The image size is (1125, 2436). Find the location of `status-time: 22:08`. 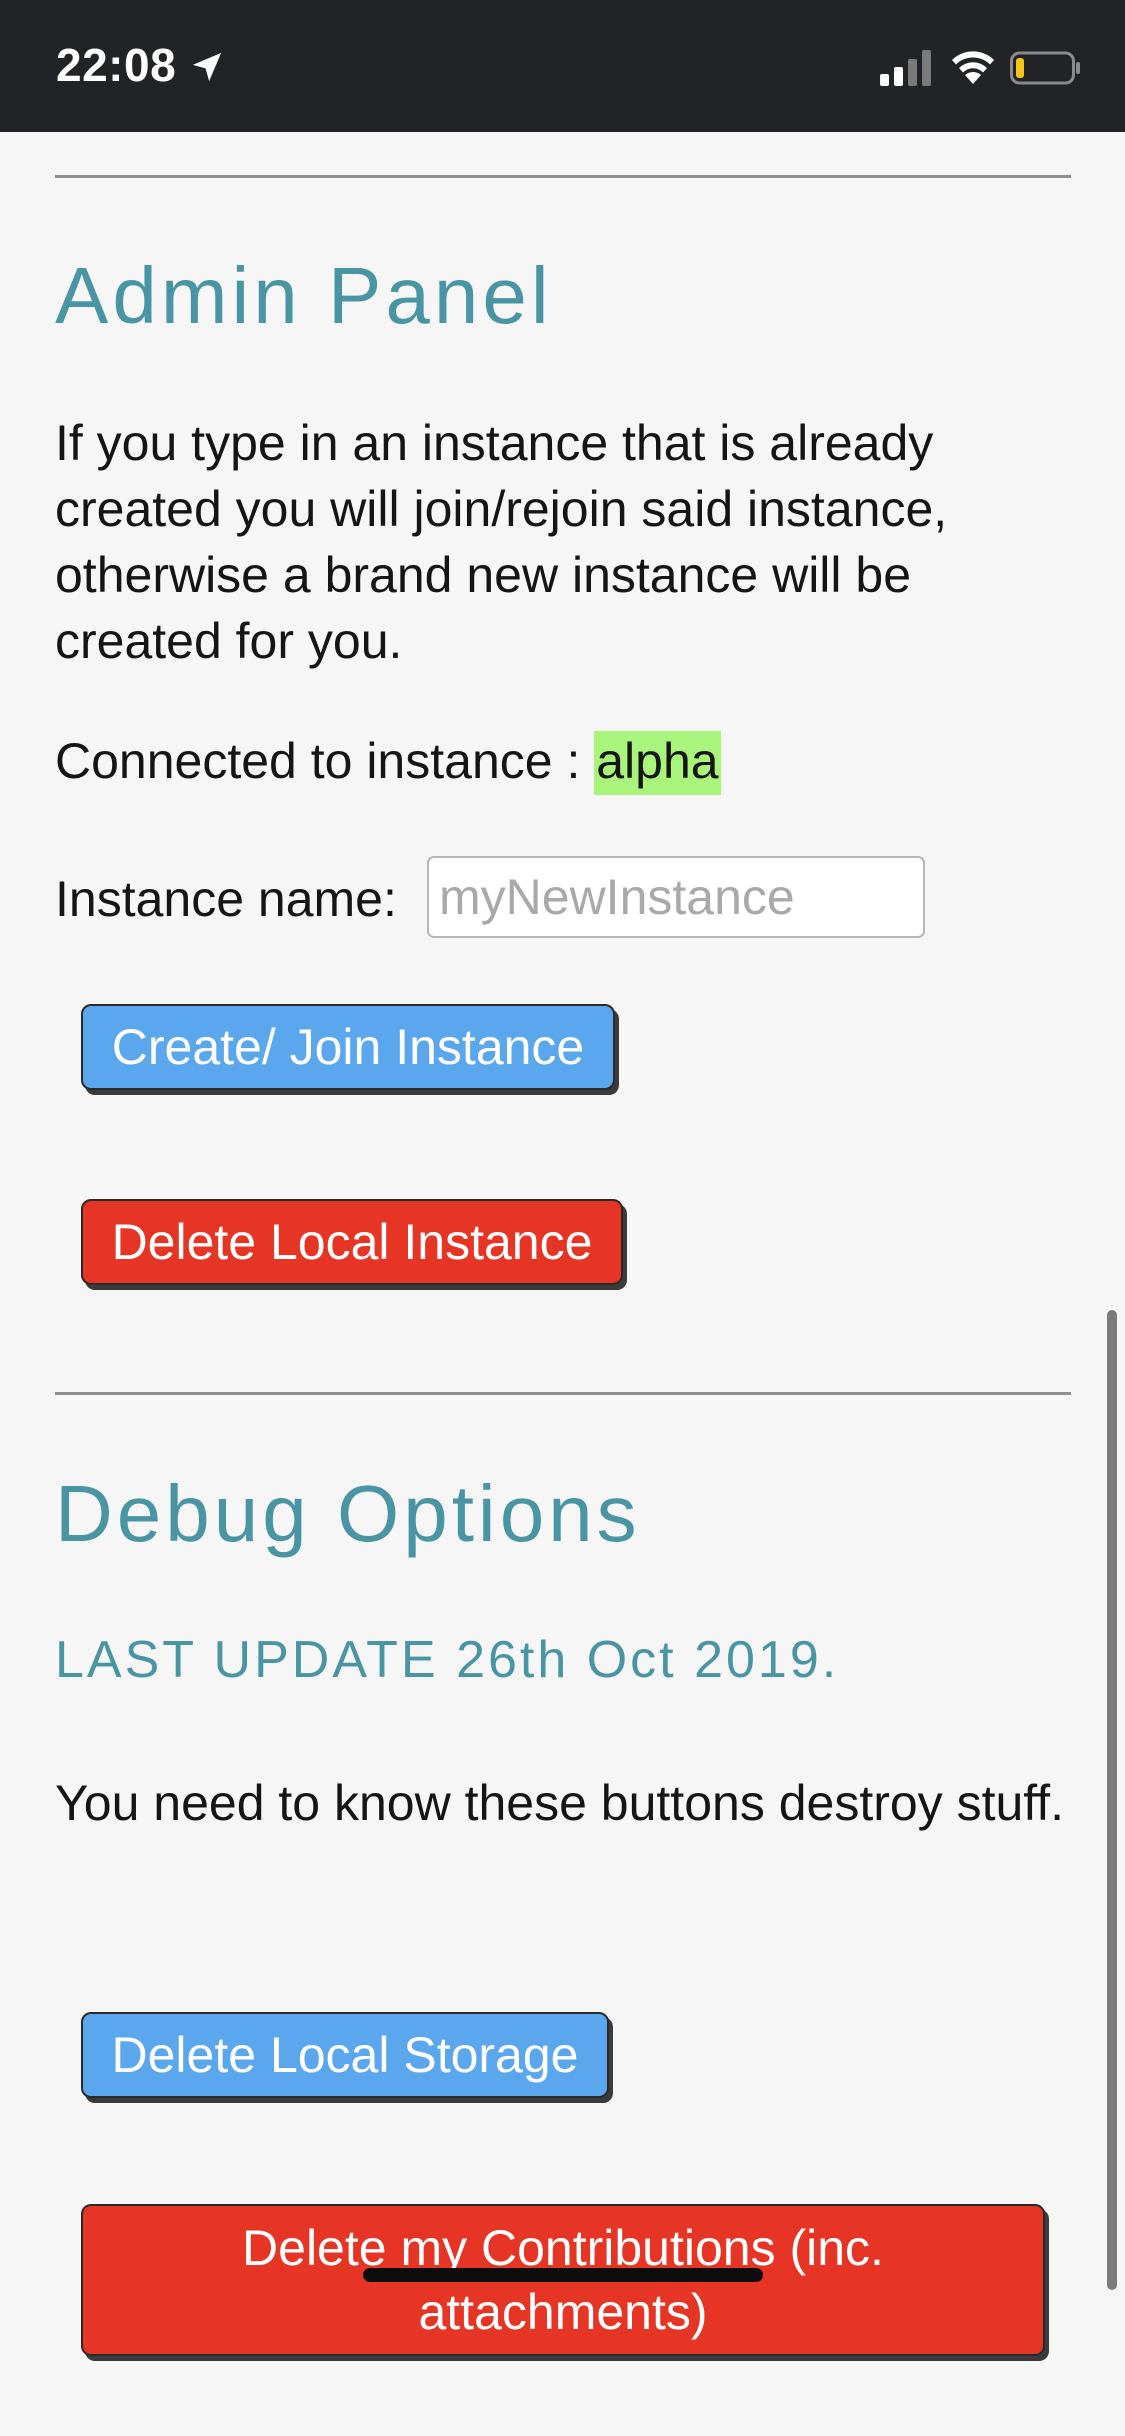

status-time: 22:08 is located at coordinates (116, 65).